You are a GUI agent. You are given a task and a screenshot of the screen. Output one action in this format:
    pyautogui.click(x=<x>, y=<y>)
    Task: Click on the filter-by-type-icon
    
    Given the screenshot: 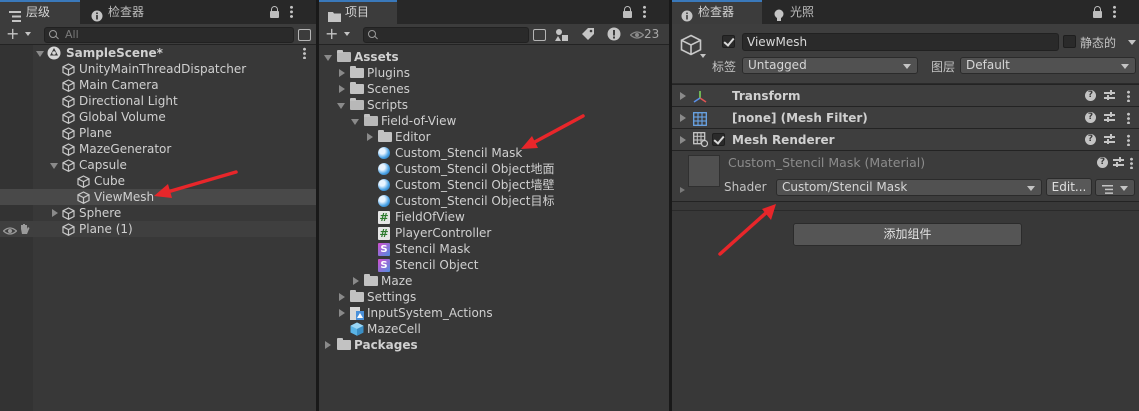 What is the action you would take?
    pyautogui.click(x=561, y=36)
    